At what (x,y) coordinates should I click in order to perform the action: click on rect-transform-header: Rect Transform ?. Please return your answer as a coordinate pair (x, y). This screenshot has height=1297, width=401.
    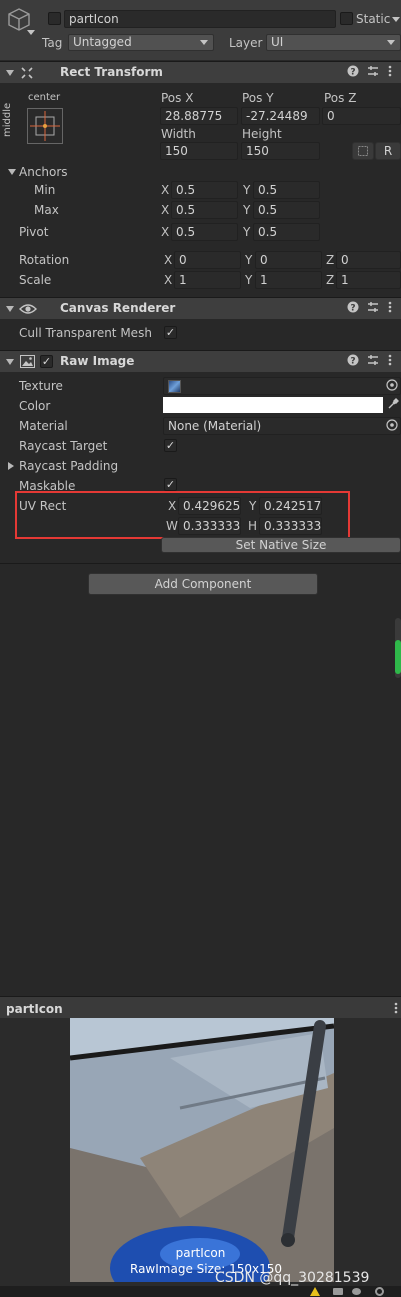
    Looking at the image, I should click on (200, 72).